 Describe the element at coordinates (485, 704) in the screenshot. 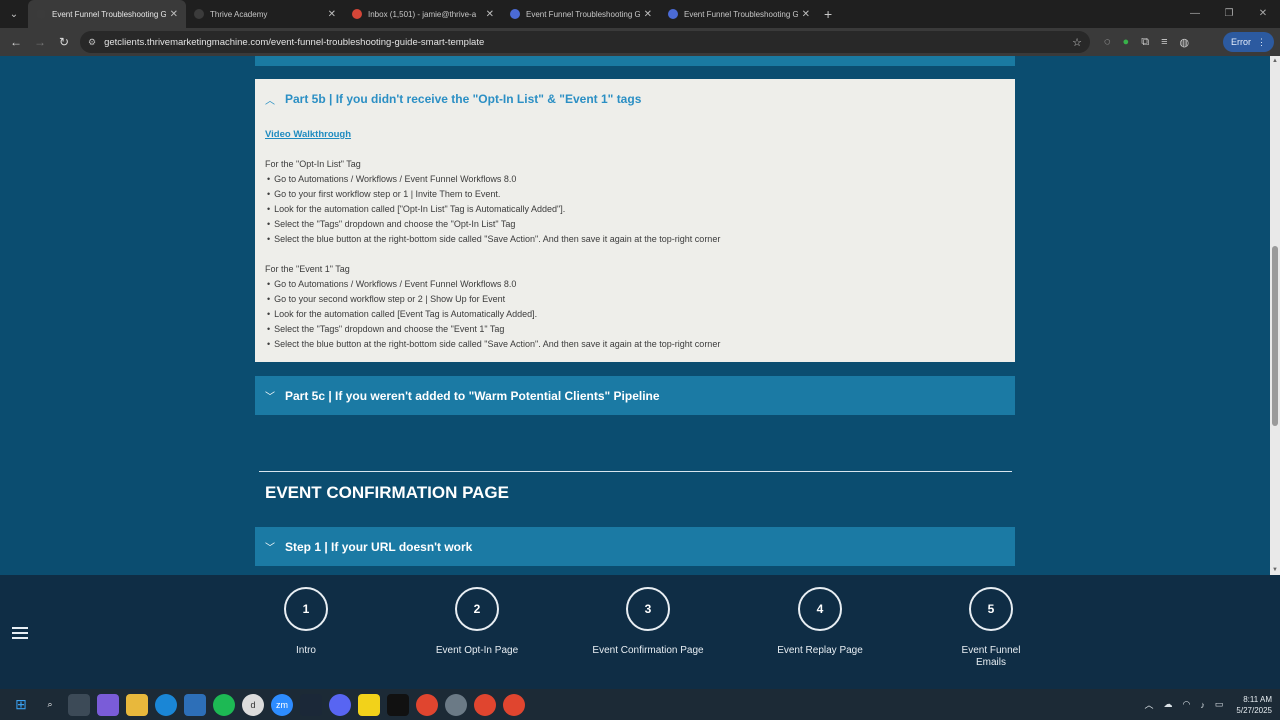

I see `chrome-profile-icon` at that location.